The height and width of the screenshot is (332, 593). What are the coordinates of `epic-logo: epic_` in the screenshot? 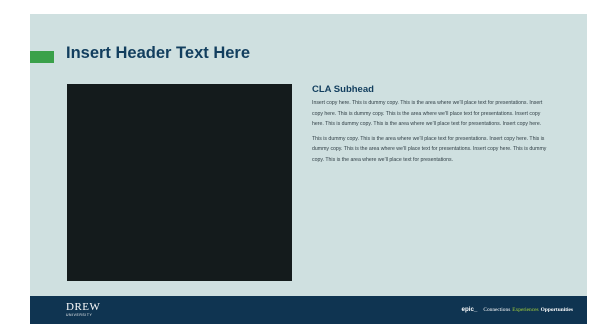 It's located at (469, 309).